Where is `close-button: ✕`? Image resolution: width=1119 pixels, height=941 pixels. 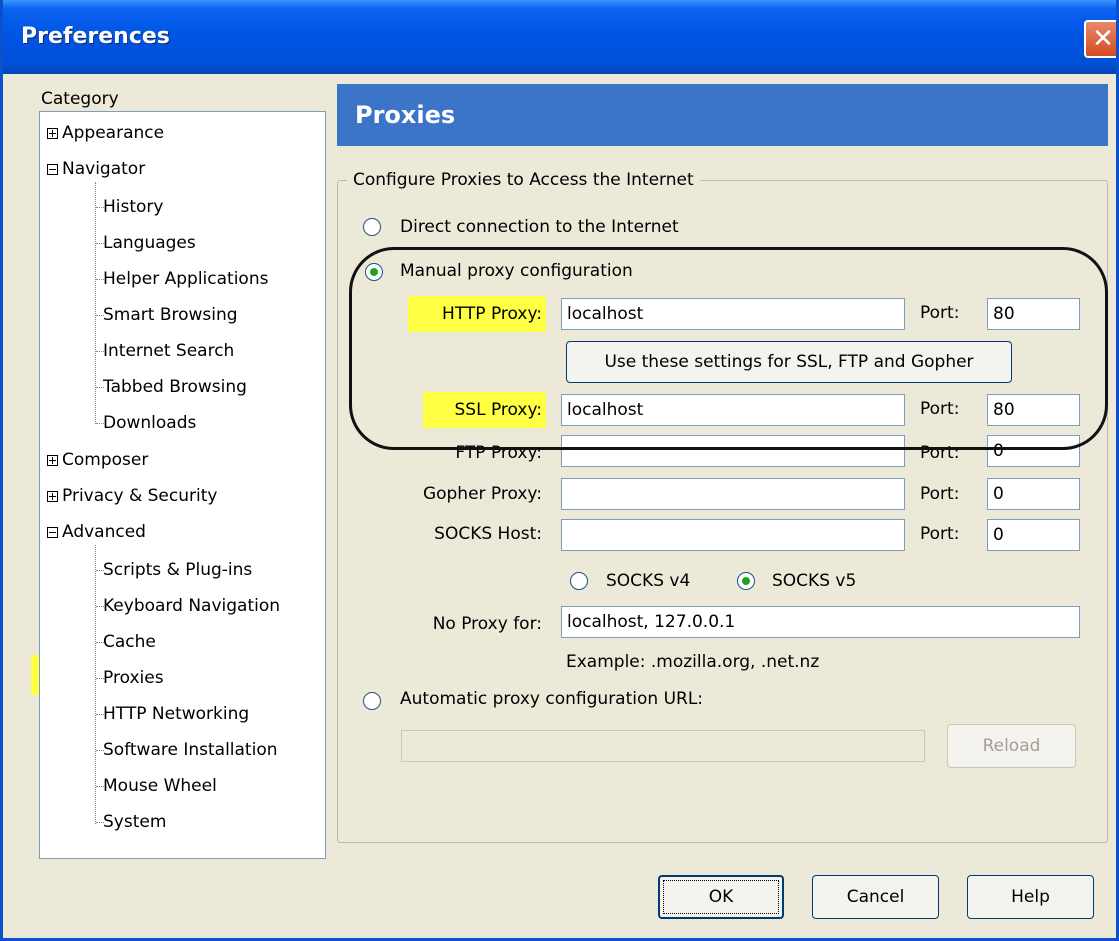
close-button: ✕ is located at coordinates (1100, 39).